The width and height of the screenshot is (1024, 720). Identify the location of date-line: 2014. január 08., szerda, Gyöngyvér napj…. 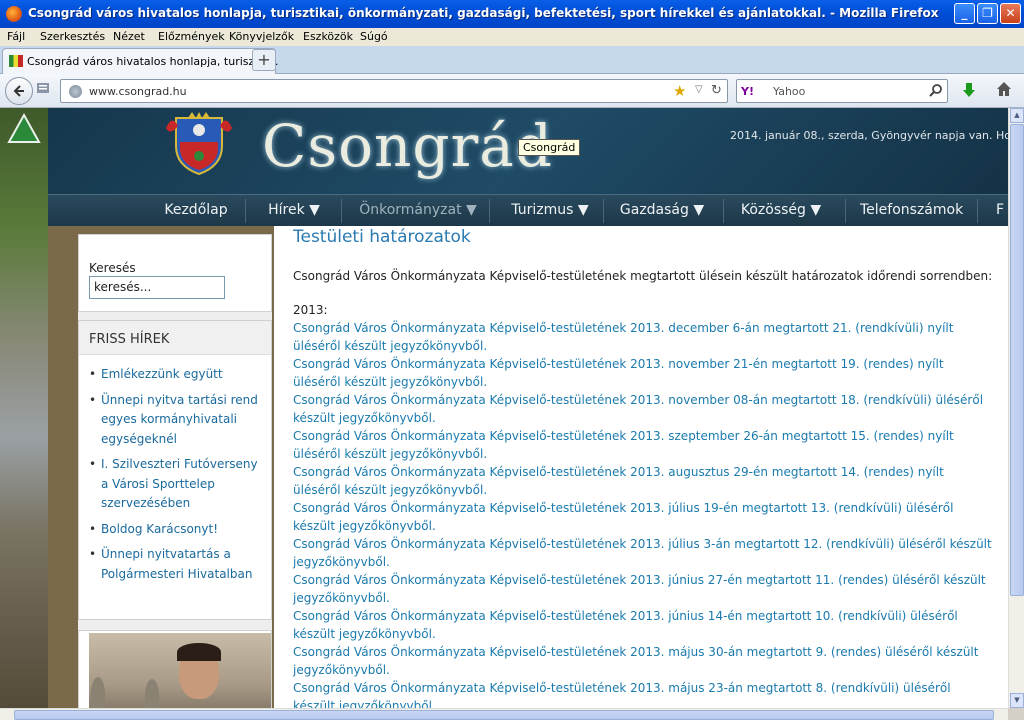
(869, 135).